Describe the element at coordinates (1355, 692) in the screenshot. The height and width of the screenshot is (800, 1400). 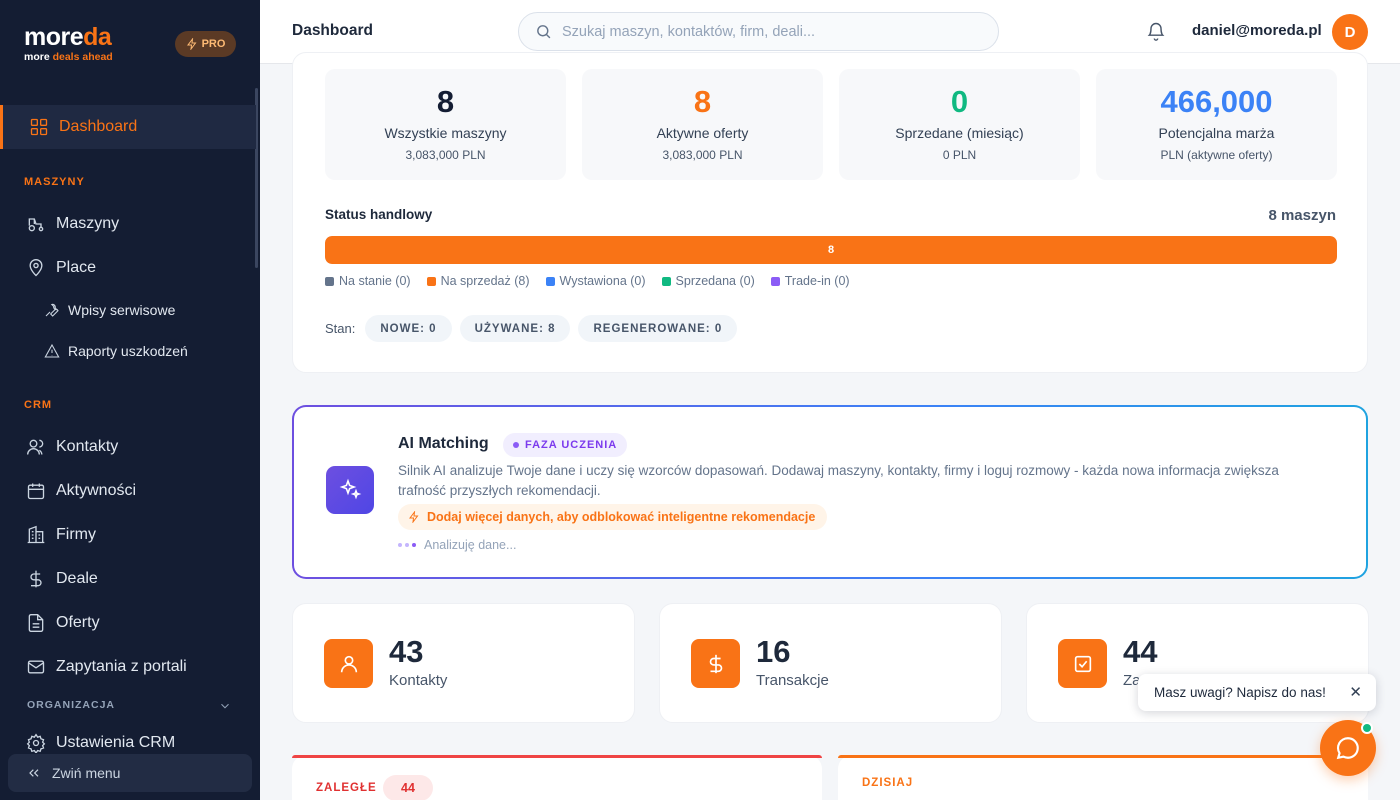
I see `close-icon: ✕` at that location.